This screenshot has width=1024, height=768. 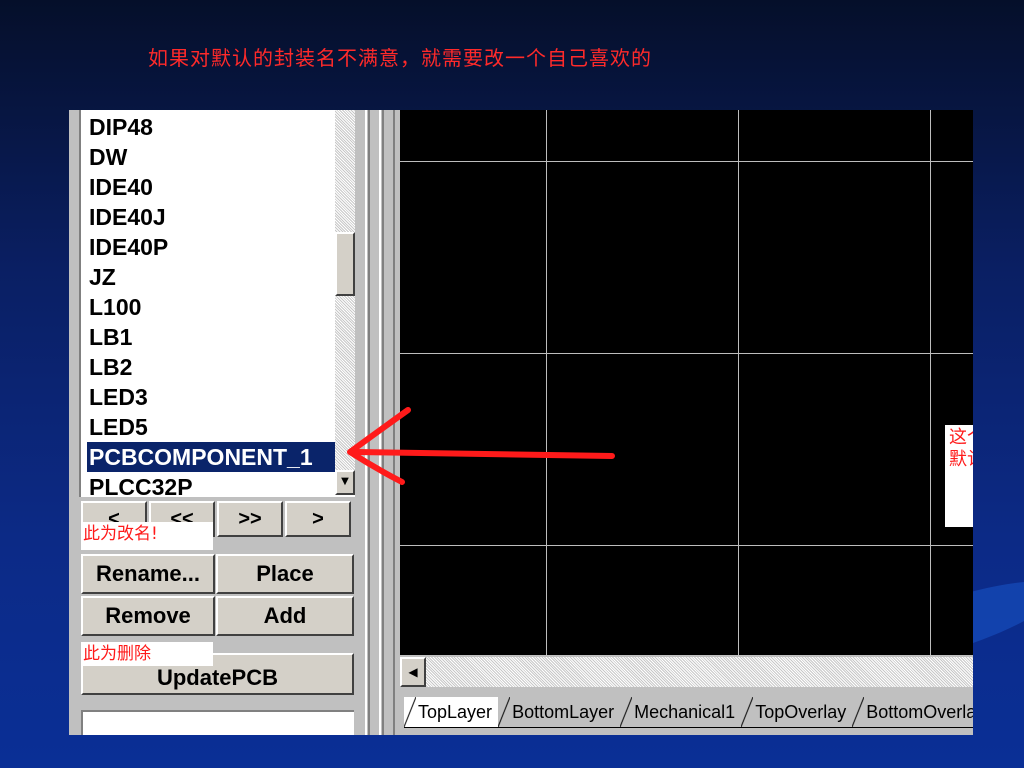 I want to click on layer-tab: TopOverlay, so click(x=797, y=712).